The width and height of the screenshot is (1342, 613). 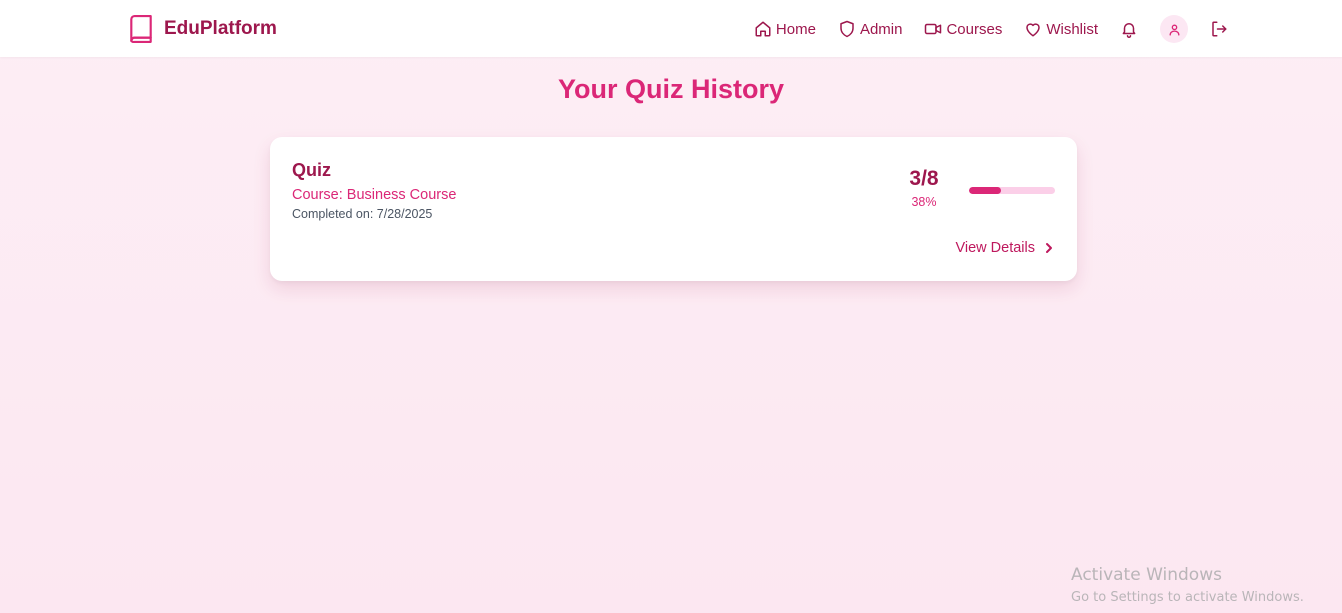 What do you see at coordinates (141, 29) in the screenshot?
I see `book-icon` at bounding box center [141, 29].